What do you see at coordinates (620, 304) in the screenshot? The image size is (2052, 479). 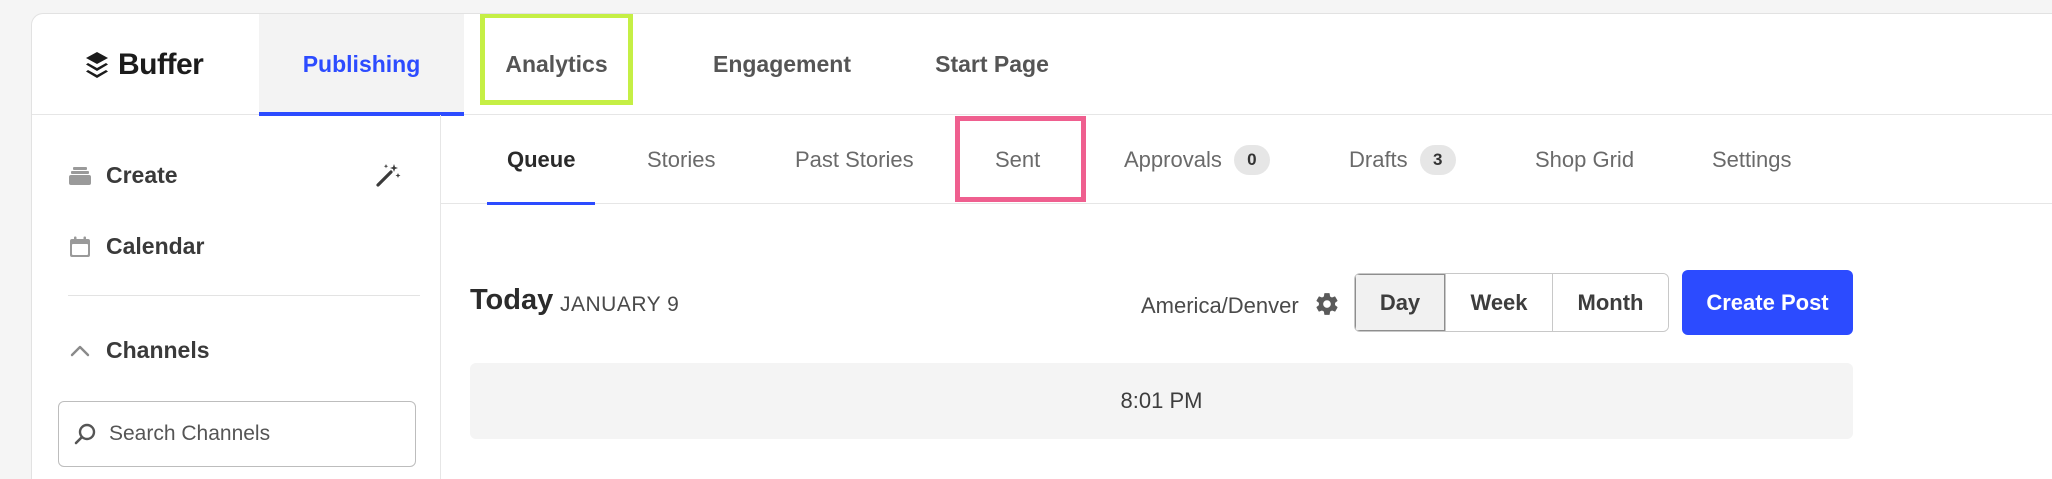 I see `day-date: JANUARY 9` at bounding box center [620, 304].